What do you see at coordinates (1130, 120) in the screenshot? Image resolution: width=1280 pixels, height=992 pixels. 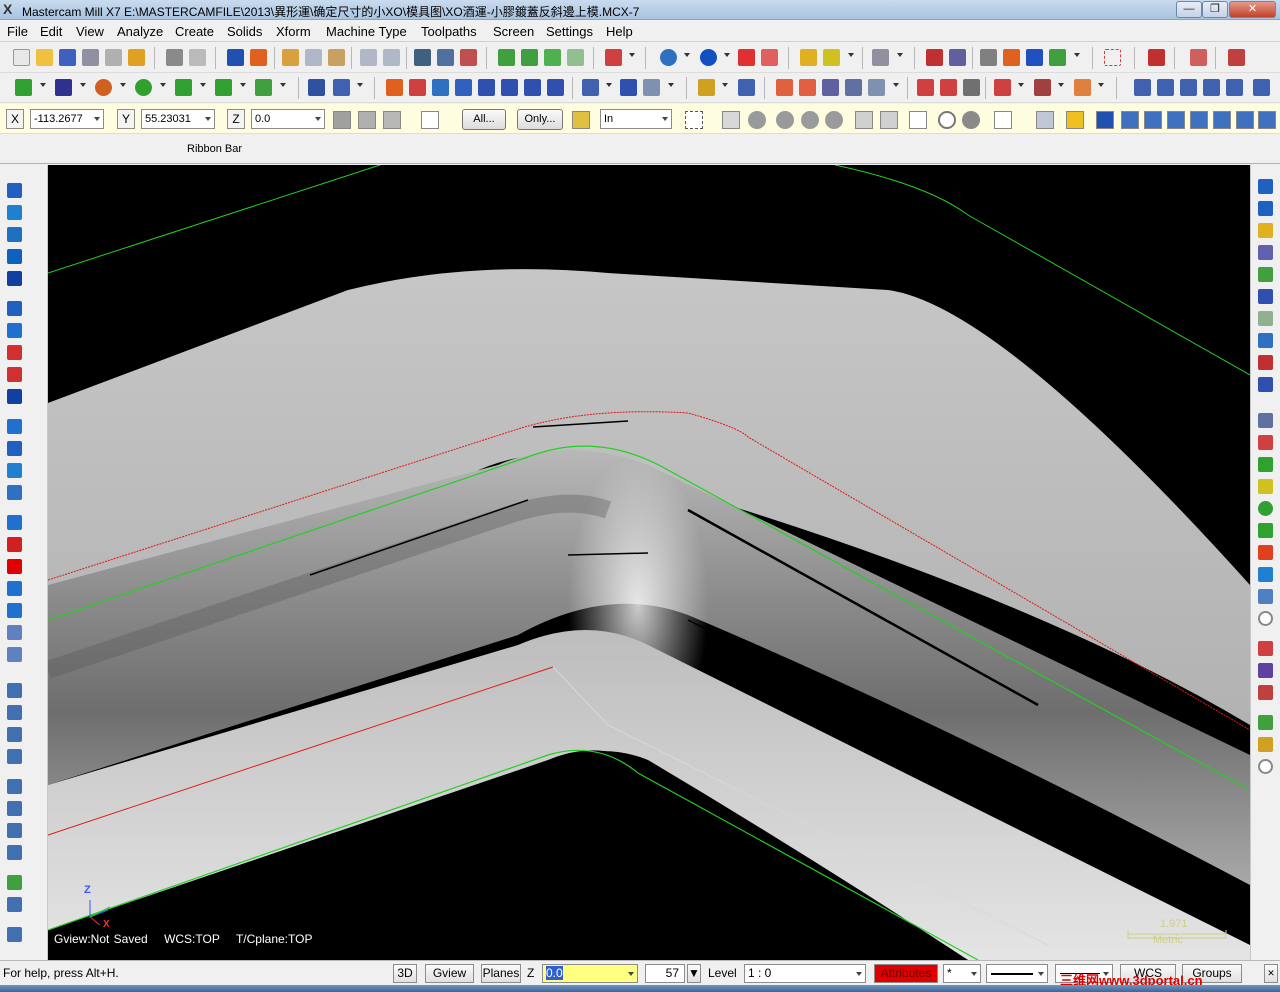 I see `hatch-icon` at bounding box center [1130, 120].